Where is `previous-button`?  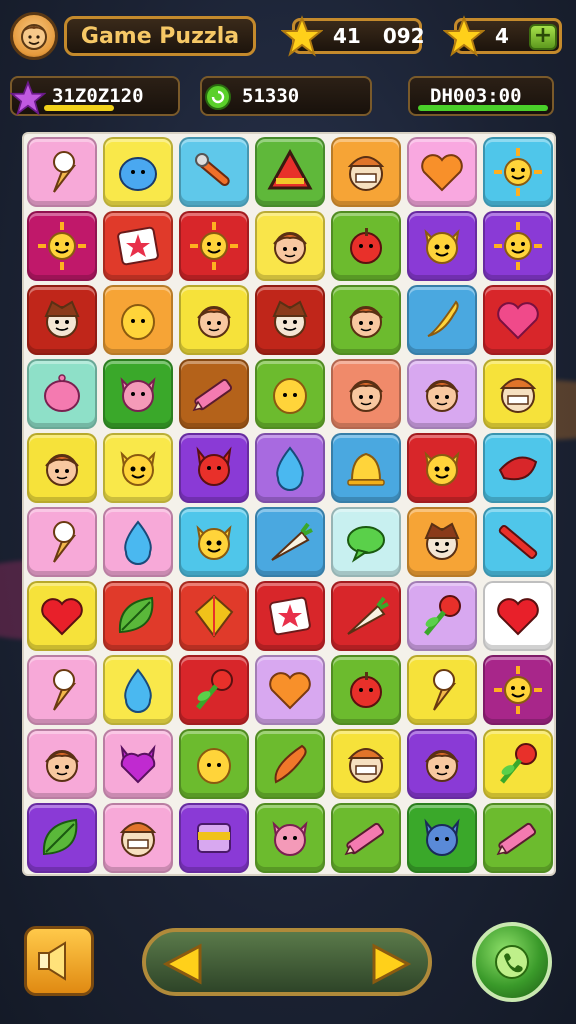 previous-button is located at coordinates (183, 964).